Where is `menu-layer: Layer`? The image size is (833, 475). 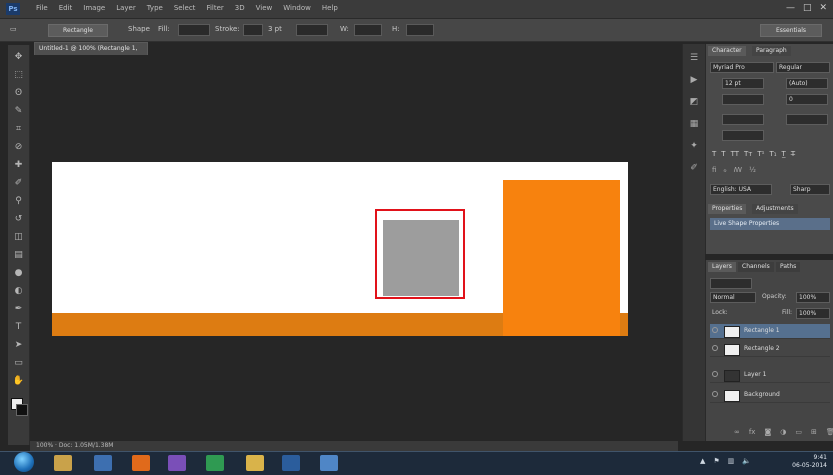 menu-layer: Layer is located at coordinates (126, 8).